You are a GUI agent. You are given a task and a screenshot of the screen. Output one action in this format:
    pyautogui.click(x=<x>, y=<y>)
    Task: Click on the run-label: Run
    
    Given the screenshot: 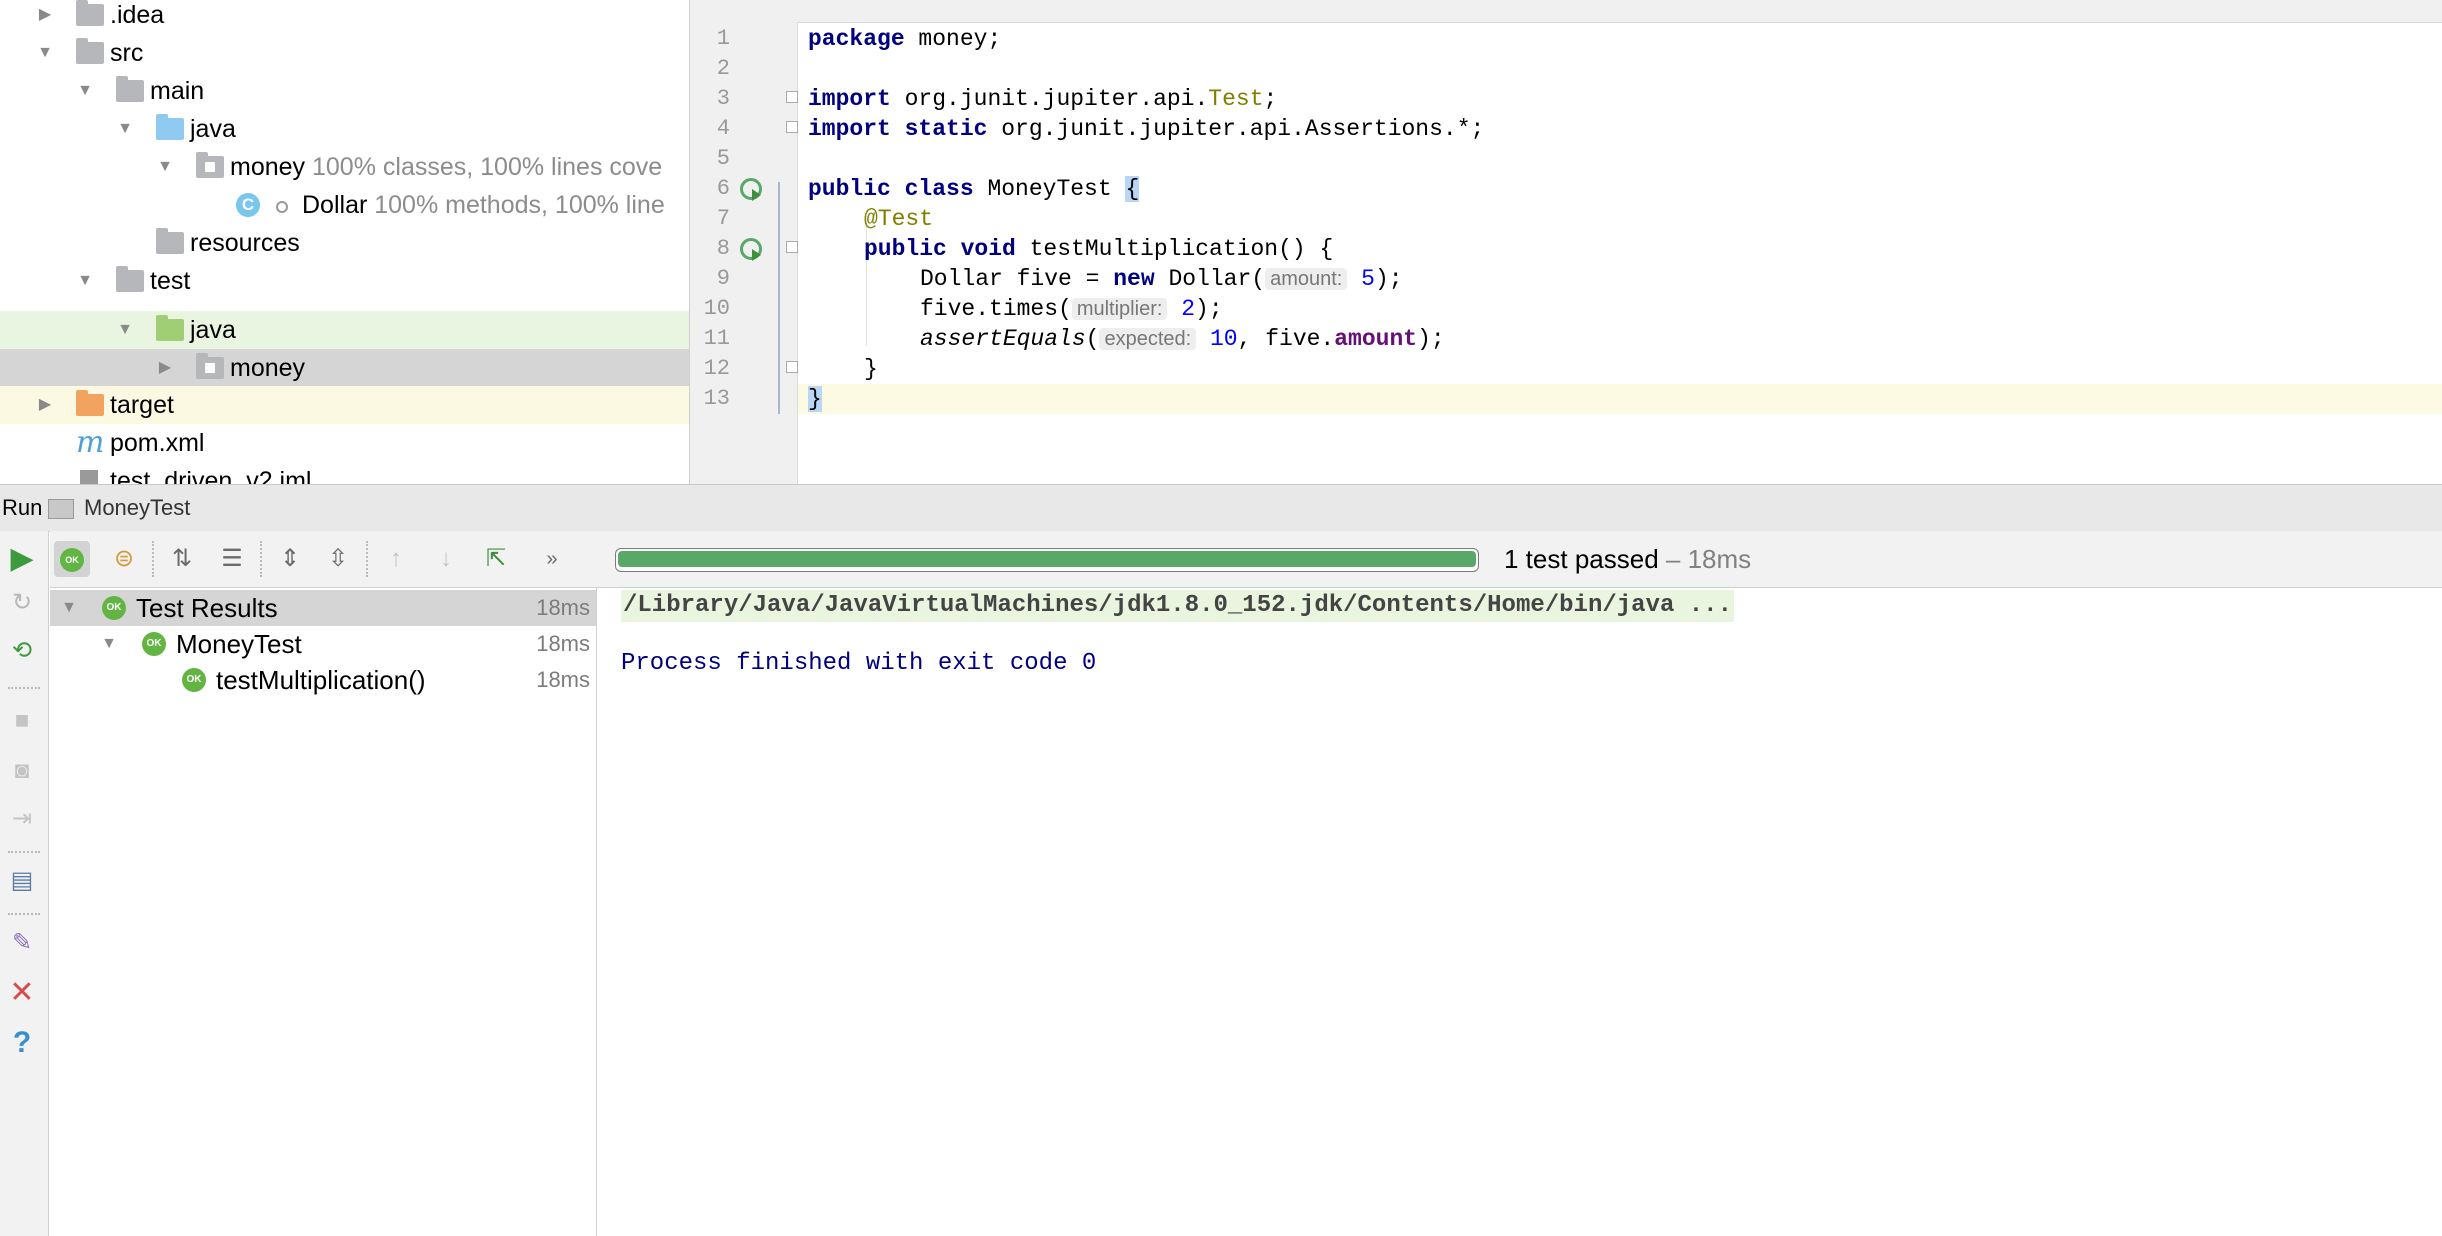 What is the action you would take?
    pyautogui.click(x=22, y=507)
    